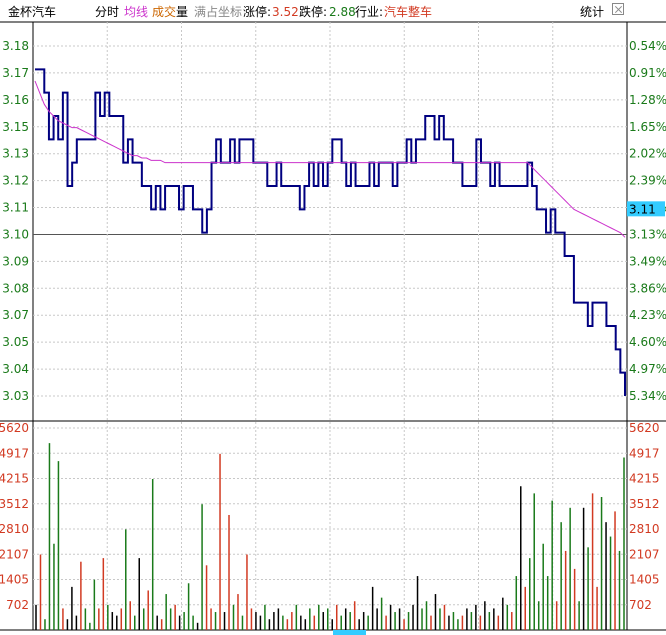  What do you see at coordinates (647, 100) in the screenshot?
I see `percent-tick-label: 1.28%` at bounding box center [647, 100].